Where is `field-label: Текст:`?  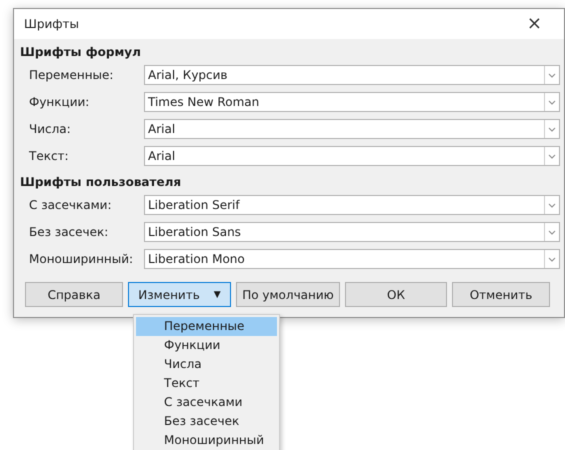 field-label: Текст: is located at coordinates (49, 155).